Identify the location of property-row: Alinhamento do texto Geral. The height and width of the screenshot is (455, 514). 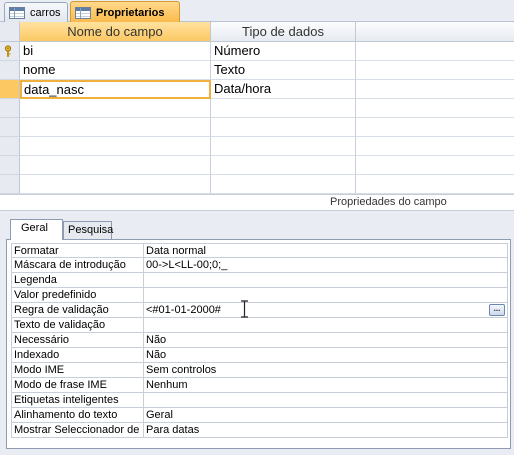
(259, 415).